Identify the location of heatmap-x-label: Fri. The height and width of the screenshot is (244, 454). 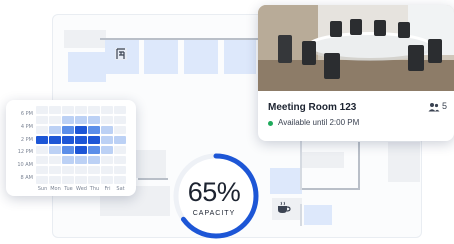
(107, 189).